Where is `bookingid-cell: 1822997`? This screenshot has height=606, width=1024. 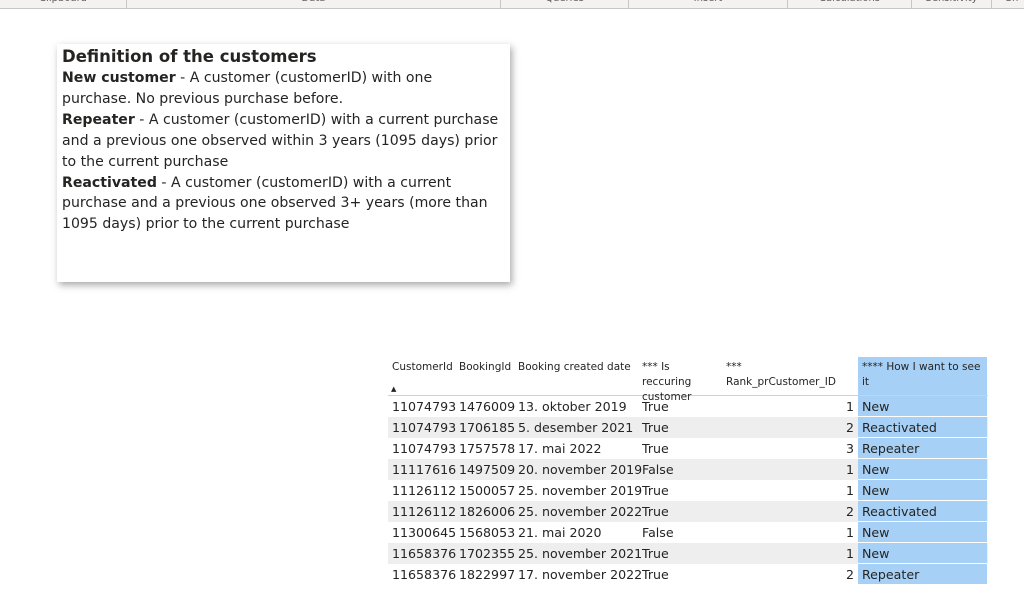 bookingid-cell: 1822997 is located at coordinates (487, 574).